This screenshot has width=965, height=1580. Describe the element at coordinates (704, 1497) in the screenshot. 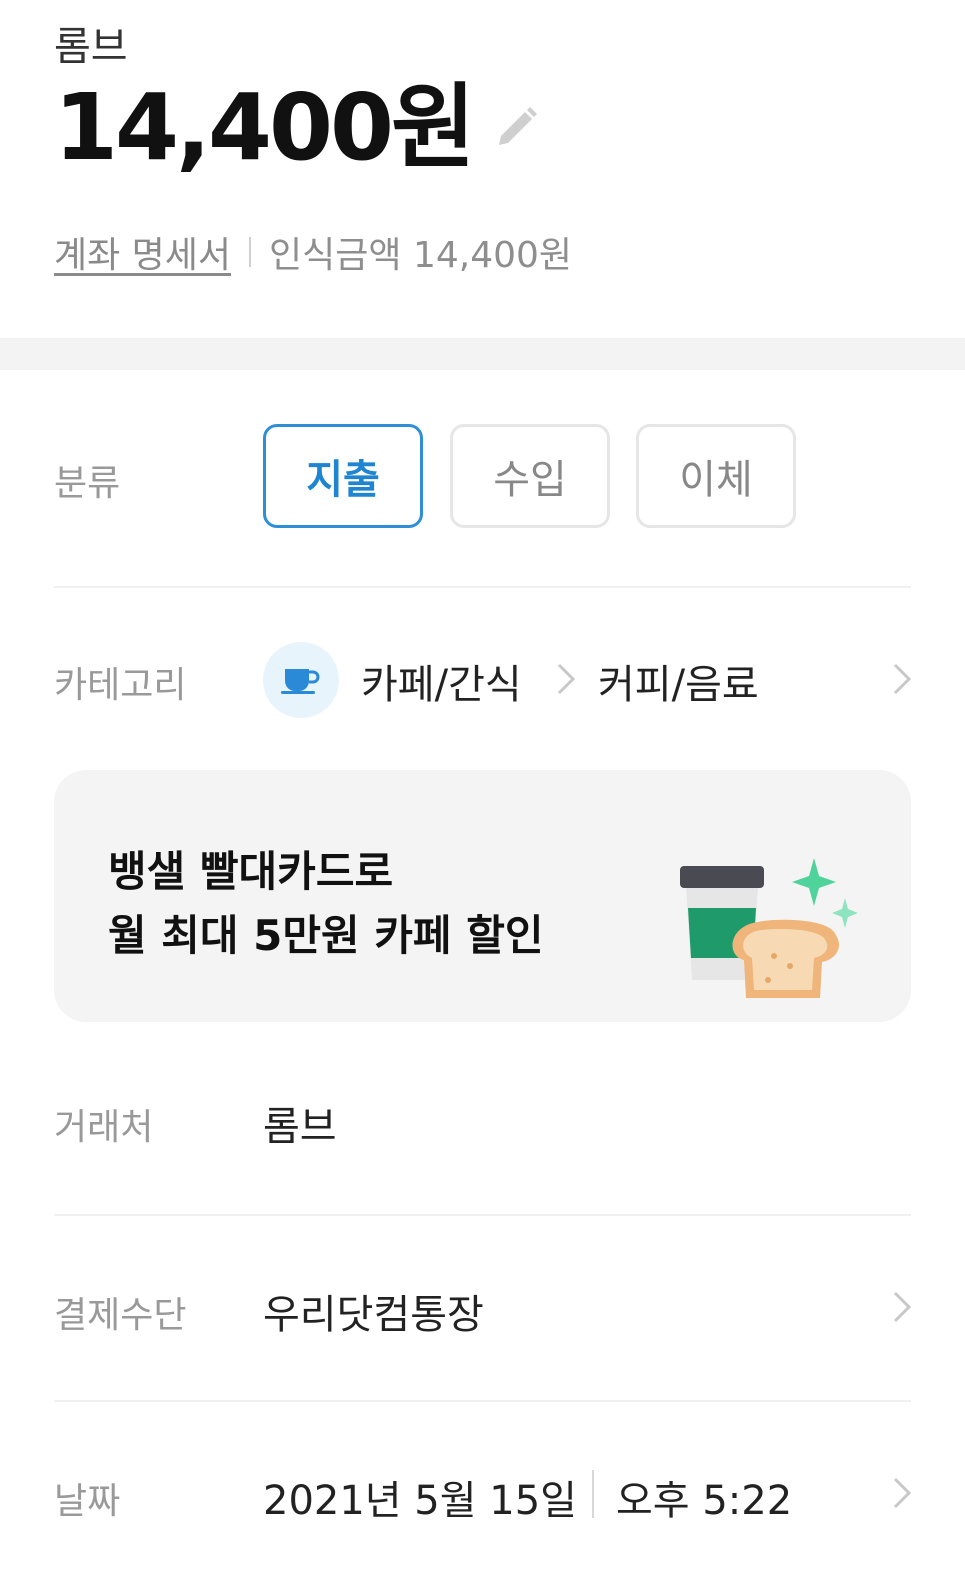

I see `time-value: 오후 5:22` at that location.